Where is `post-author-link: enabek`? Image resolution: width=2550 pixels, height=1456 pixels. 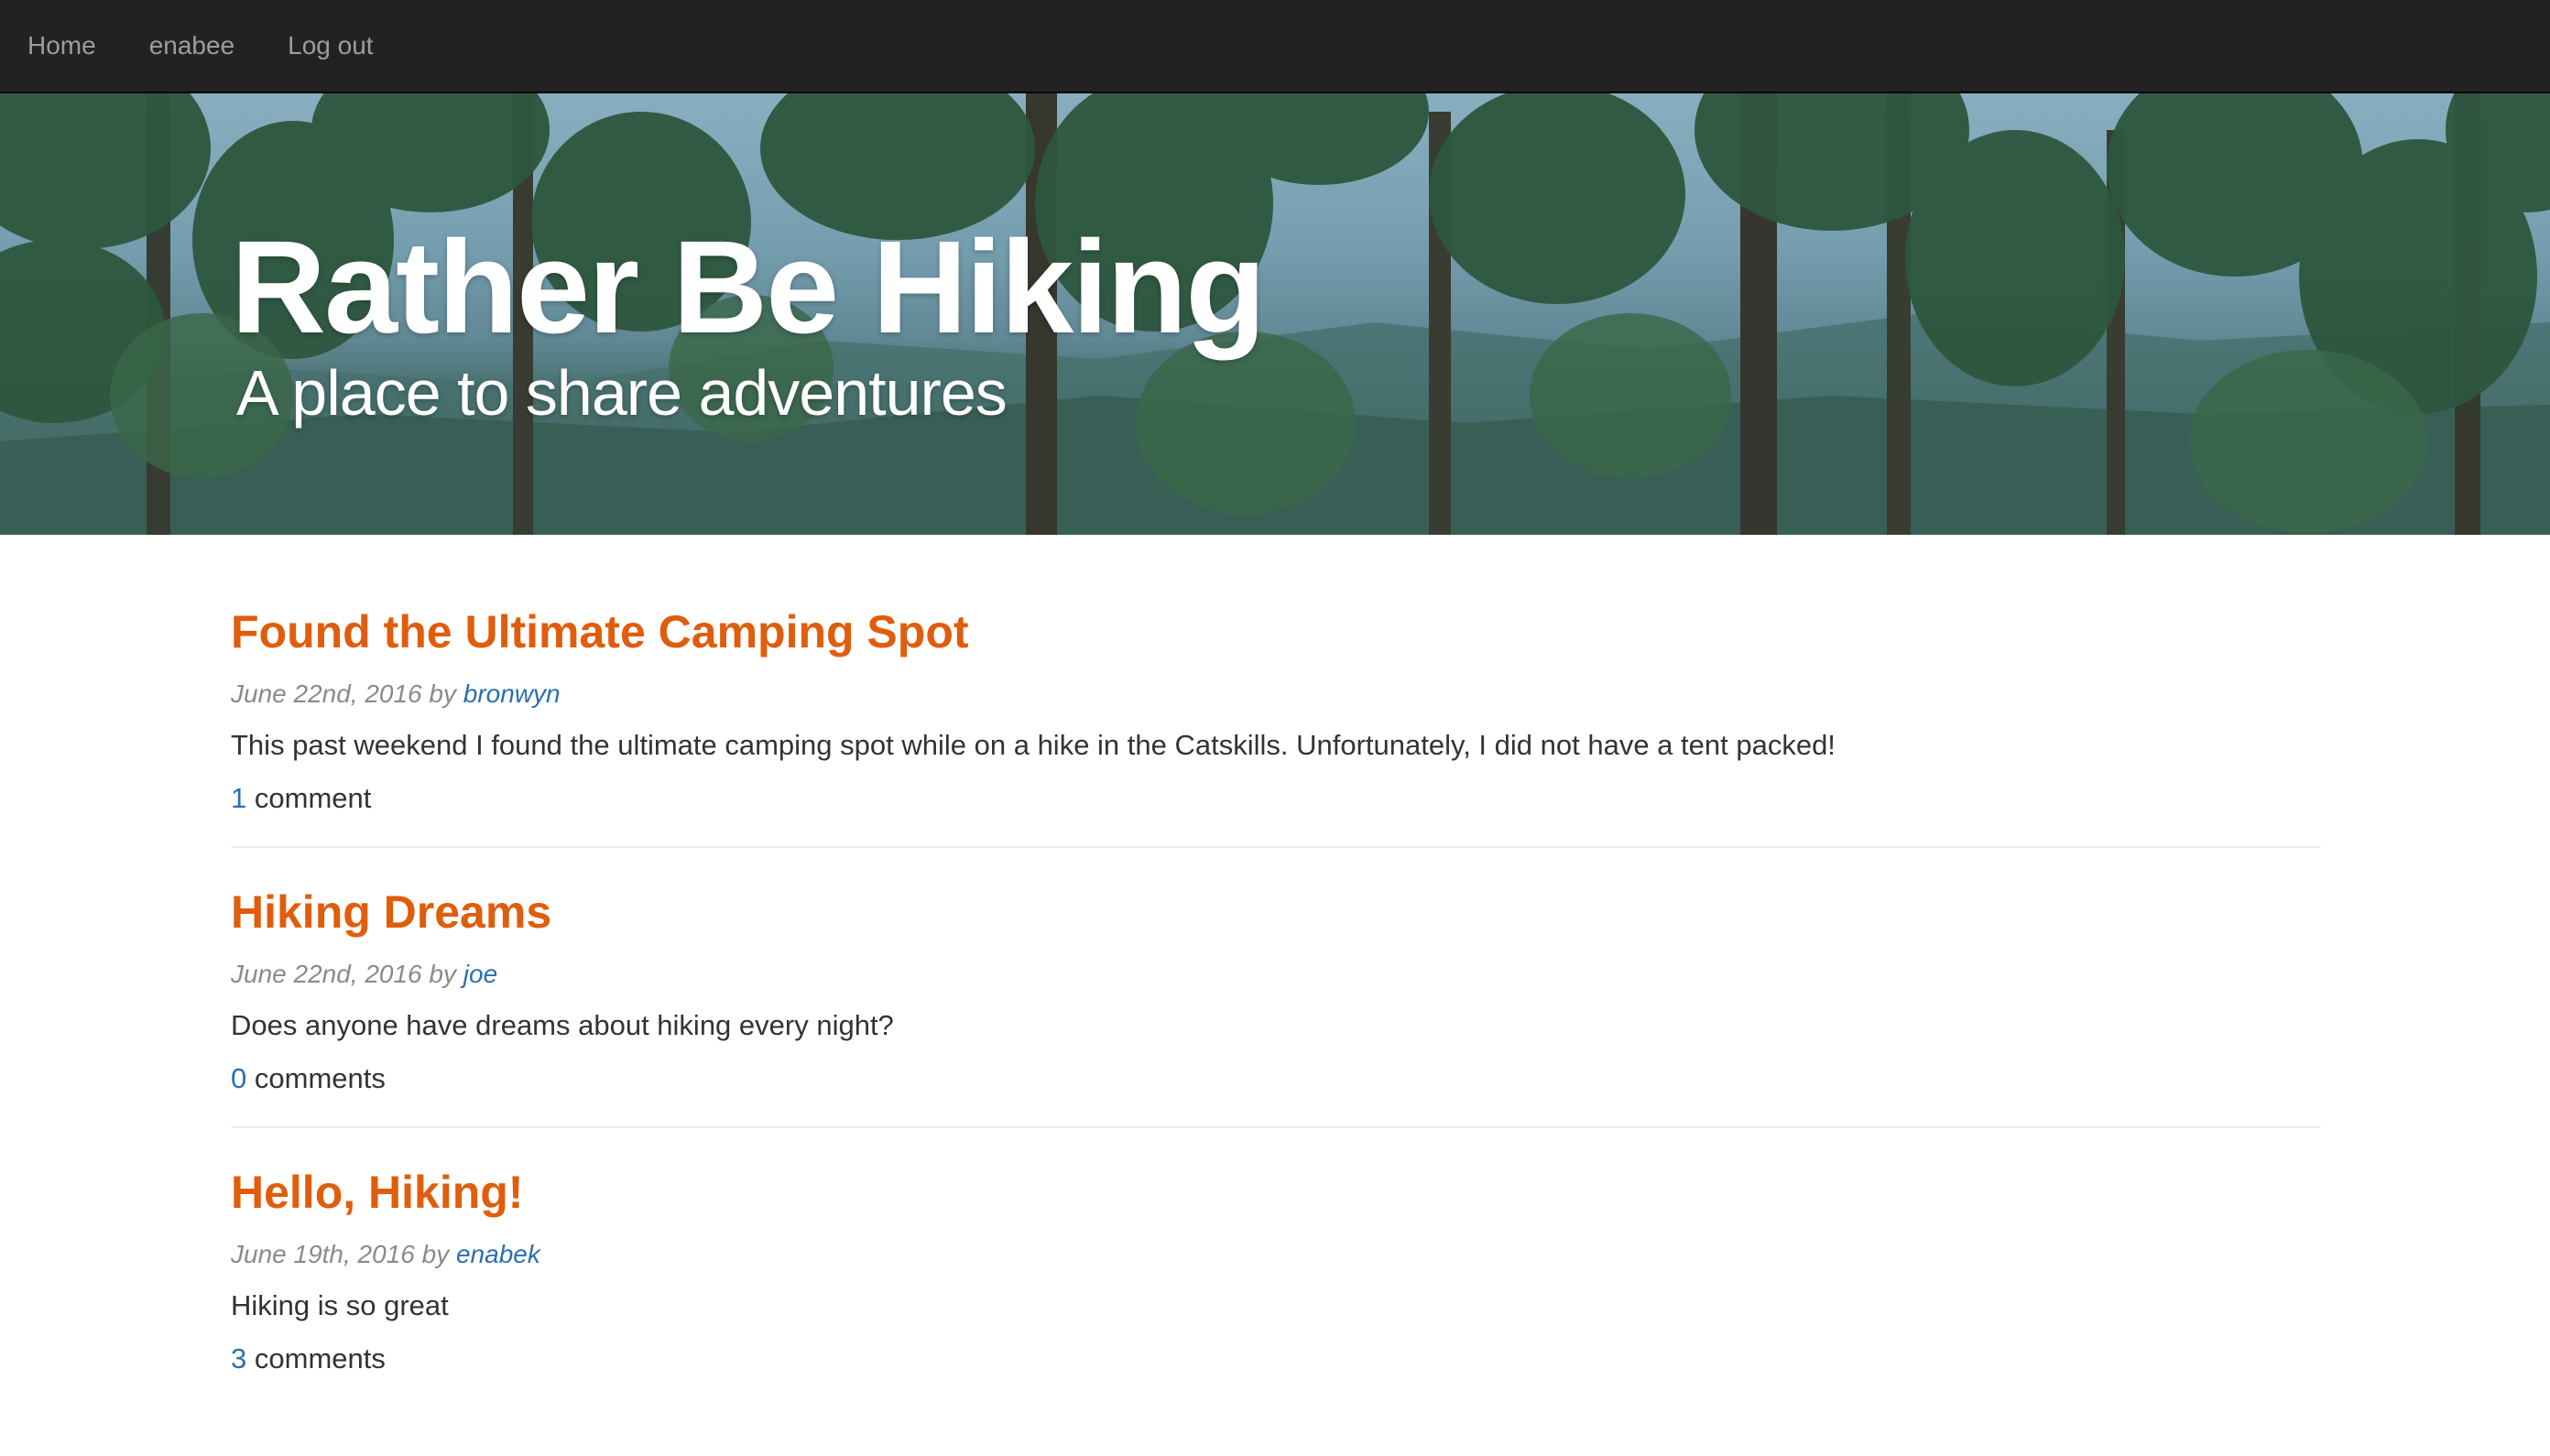
post-author-link: enabek is located at coordinates (498, 1254).